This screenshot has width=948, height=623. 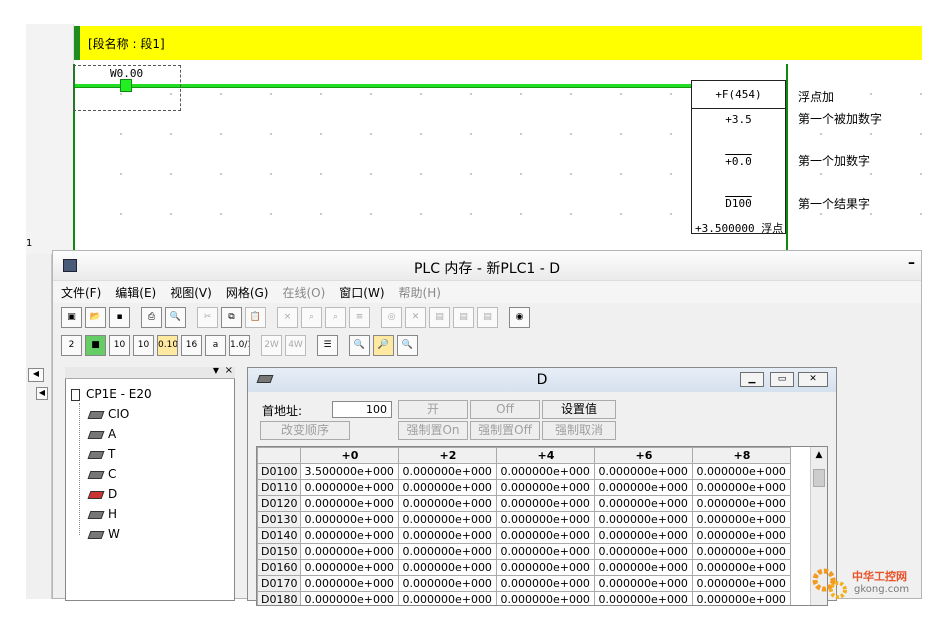 What do you see at coordinates (542, 380) in the screenshot?
I see `d-window-titlebar: D ▁ ▭ ✕` at bounding box center [542, 380].